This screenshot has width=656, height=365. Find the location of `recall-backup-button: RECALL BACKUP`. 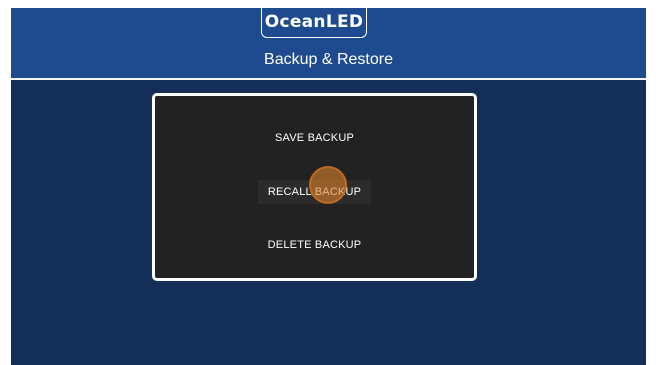

recall-backup-button: RECALL BACKUP is located at coordinates (314, 192).